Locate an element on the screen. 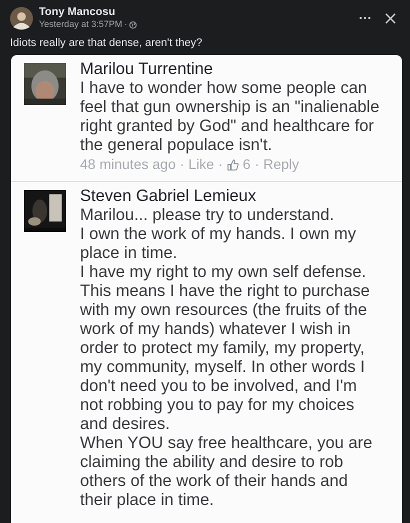  comment-text: I have my right to my own self defense. is located at coordinates (224, 272).